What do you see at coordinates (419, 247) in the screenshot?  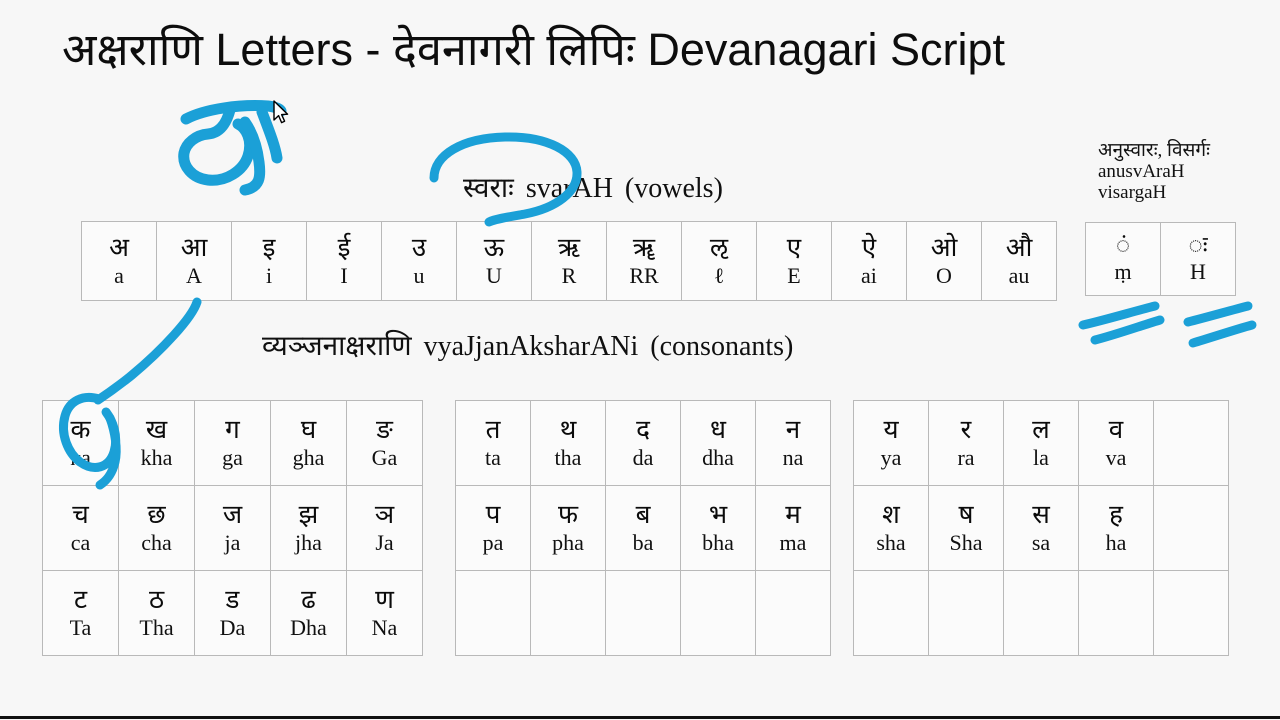 I see `vowel-devanagari: उ` at bounding box center [419, 247].